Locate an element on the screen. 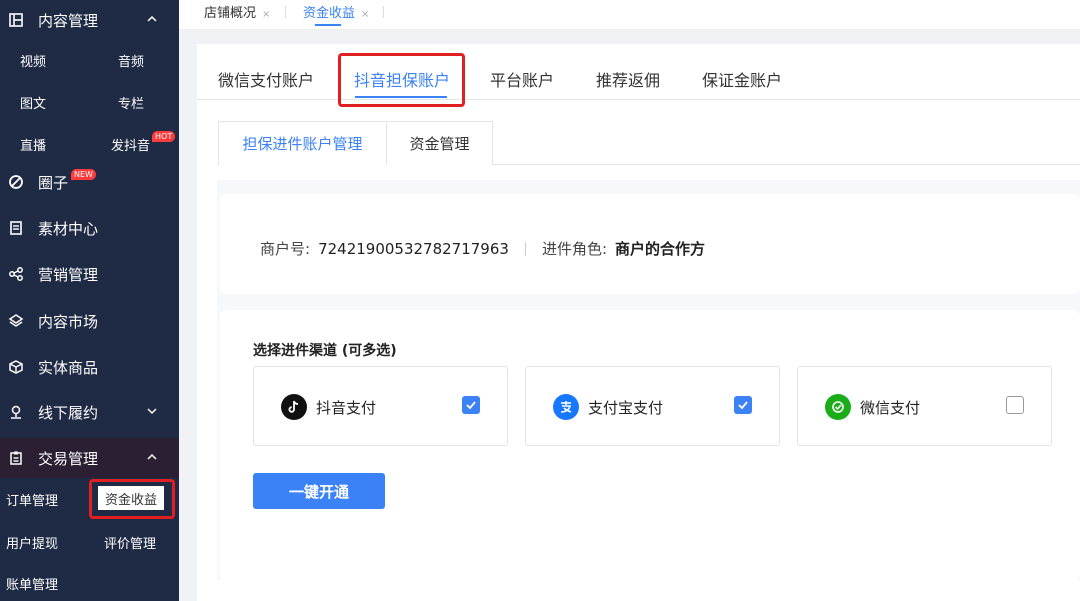 The image size is (1080, 601). circle-icon is located at coordinates (16, 182).